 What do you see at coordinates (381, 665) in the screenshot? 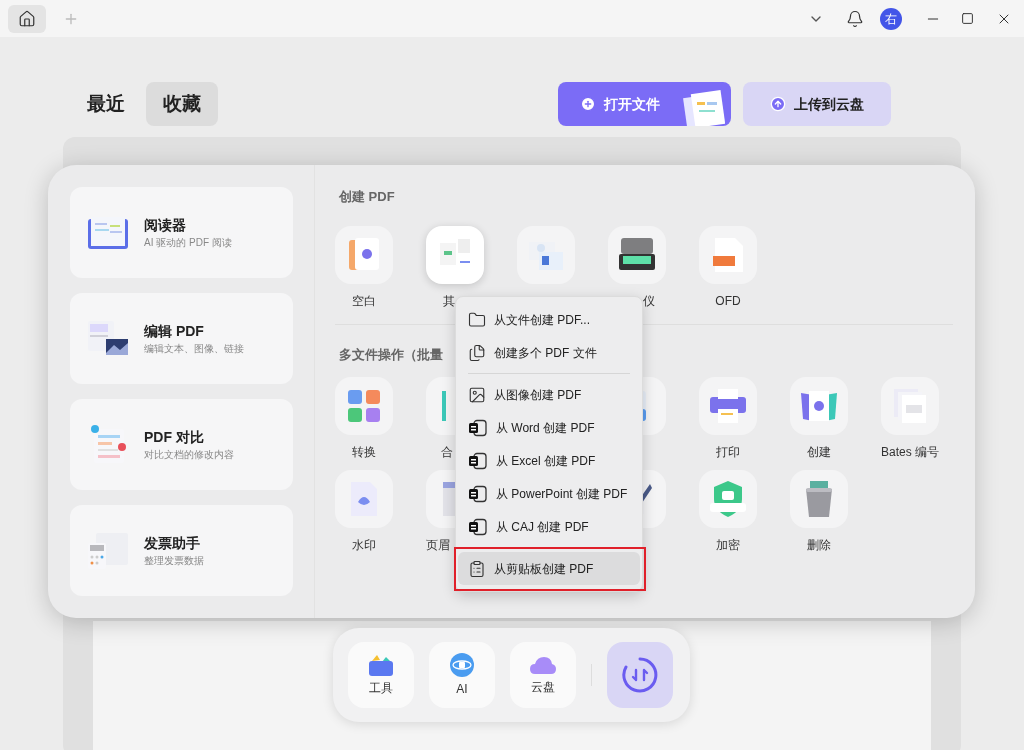
I see `toolbox-icon` at bounding box center [381, 665].